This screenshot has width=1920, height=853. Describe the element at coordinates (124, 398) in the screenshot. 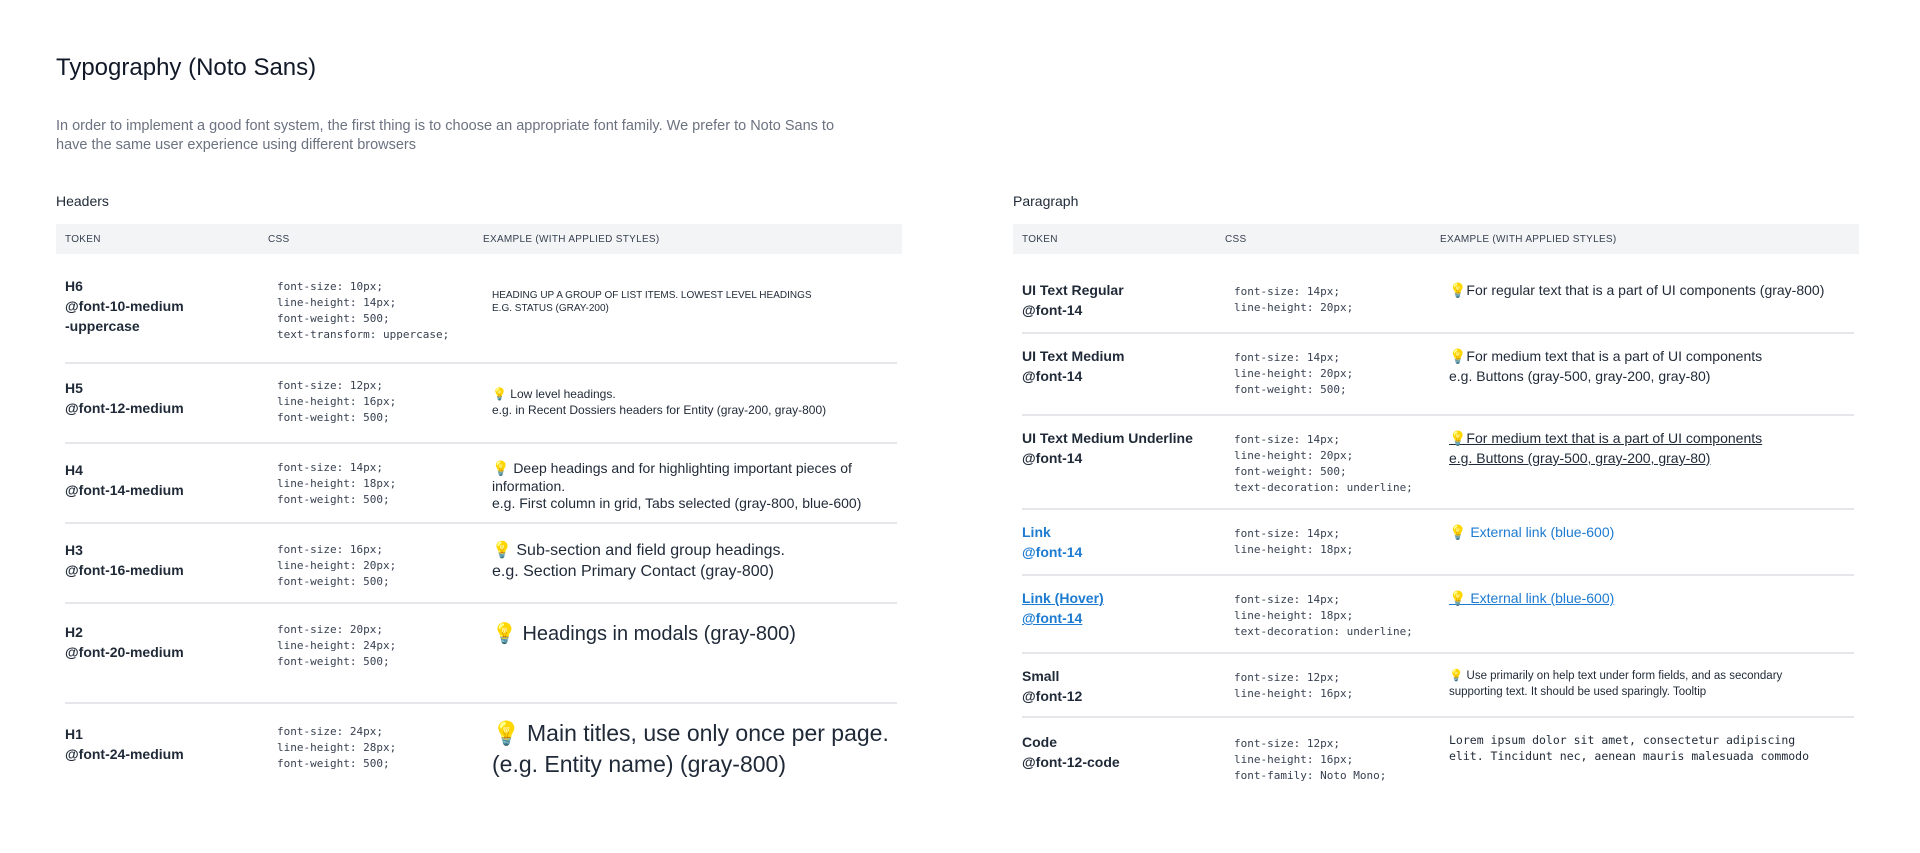

I see `token-name: H5 @font-12-medium` at that location.